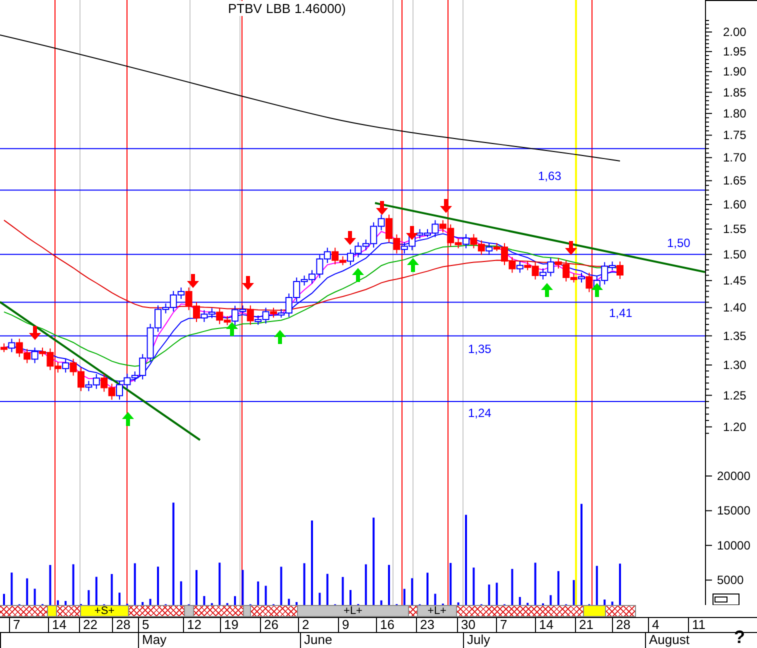 The height and width of the screenshot is (648, 757). What do you see at coordinates (278, 8) in the screenshot?
I see `chart-title: LBB` at bounding box center [278, 8].